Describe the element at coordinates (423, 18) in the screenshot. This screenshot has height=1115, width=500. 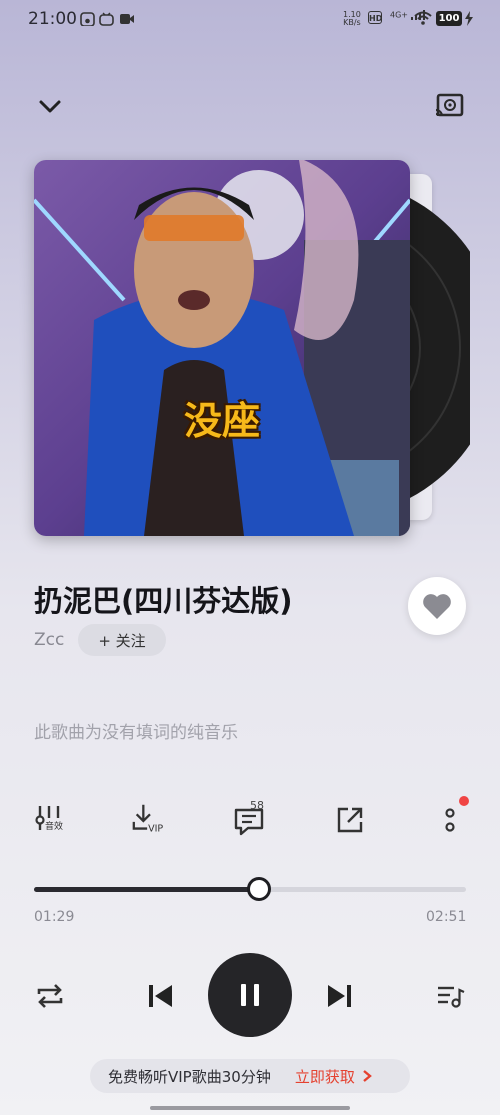
I see `wifi-icon` at that location.